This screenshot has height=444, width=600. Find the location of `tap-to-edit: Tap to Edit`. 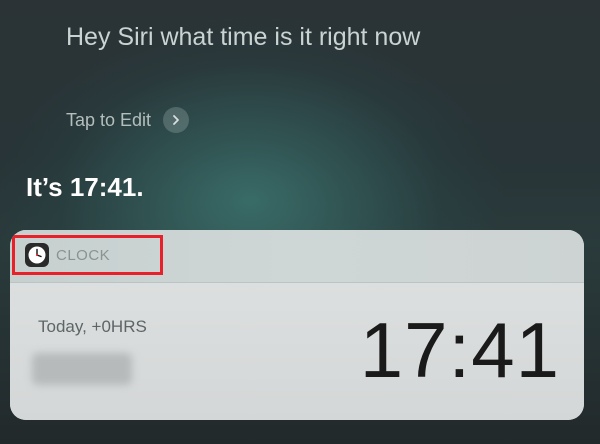

tap-to-edit: Tap to Edit is located at coordinates (128, 120).